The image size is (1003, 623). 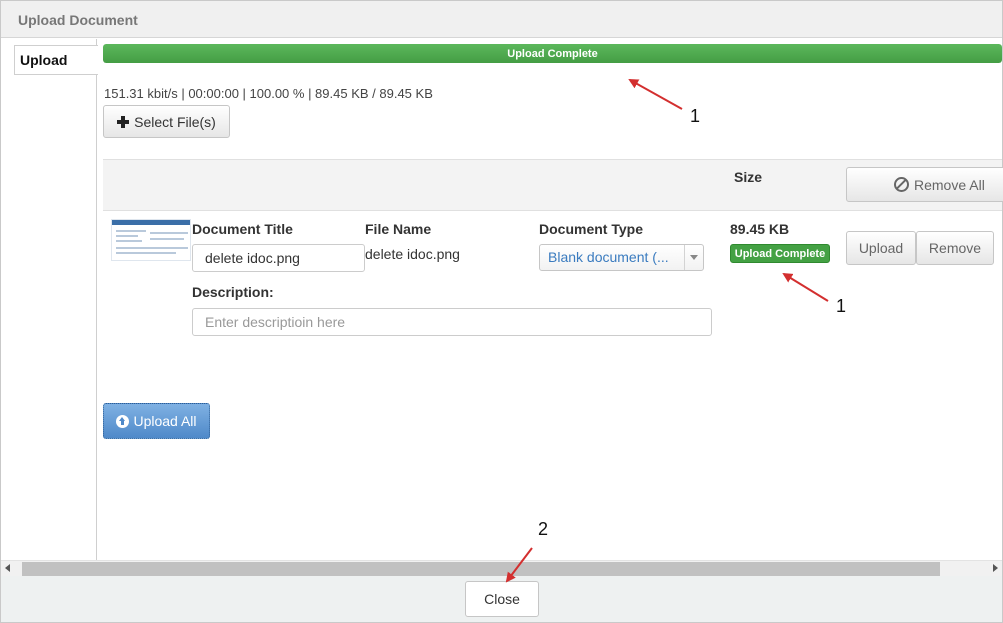 What do you see at coordinates (242, 229) in the screenshot?
I see `document-title-label: Document Title` at bounding box center [242, 229].